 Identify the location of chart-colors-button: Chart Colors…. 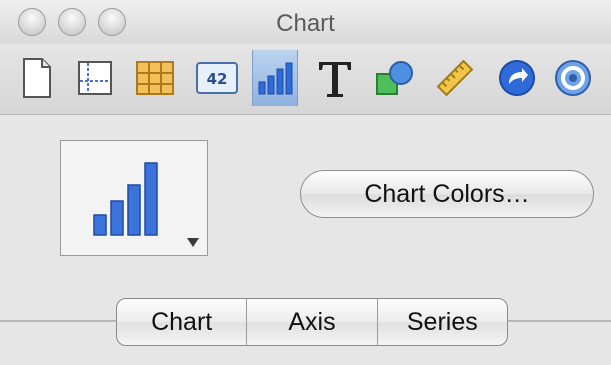
(447, 194).